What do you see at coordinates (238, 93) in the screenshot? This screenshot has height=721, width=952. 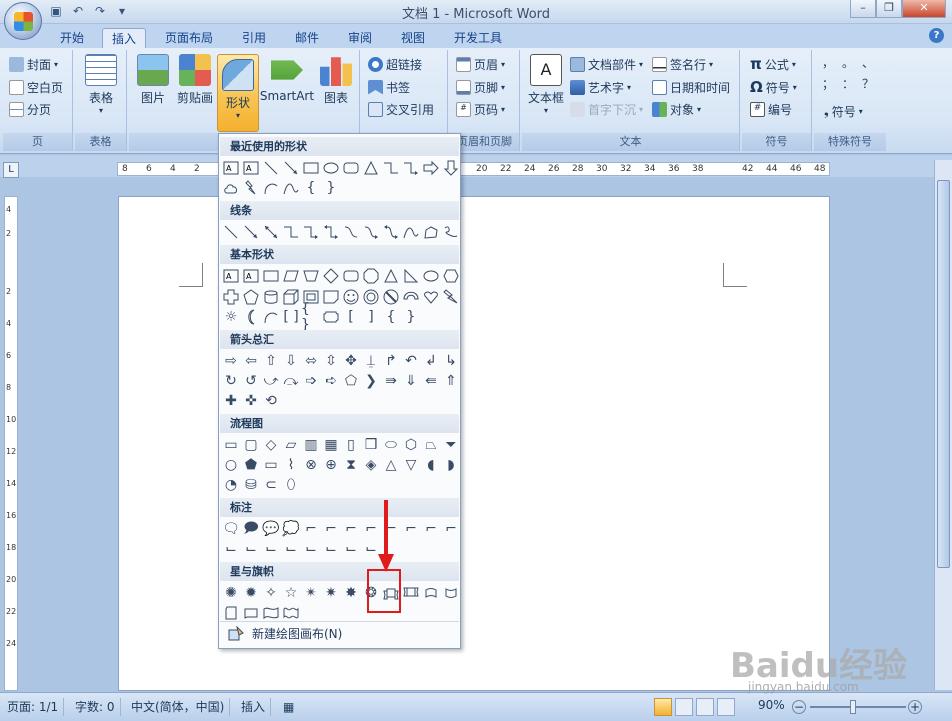 I see `shapes-button: 形状 ▾` at bounding box center [238, 93].